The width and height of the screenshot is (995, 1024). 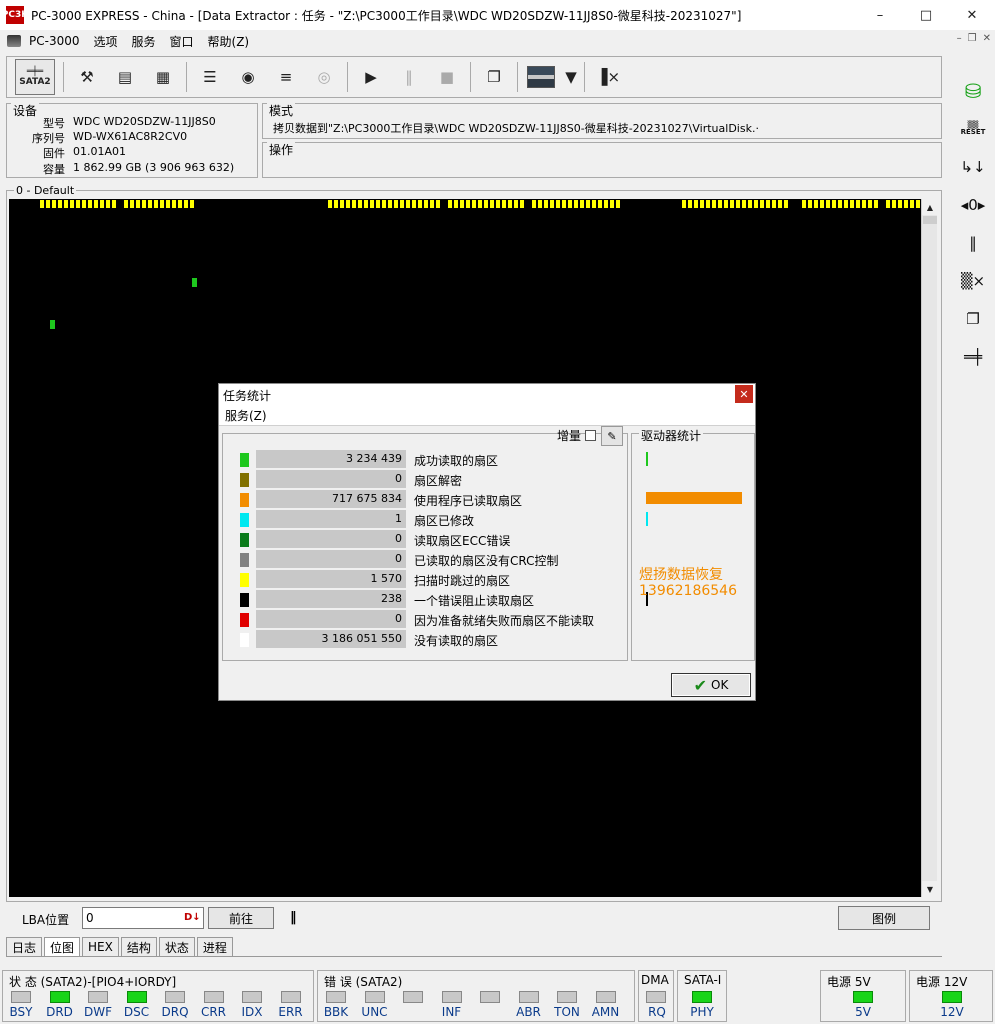 What do you see at coordinates (973, 281) in the screenshot?
I see `chip-reset-icon: ▒×` at bounding box center [973, 281].